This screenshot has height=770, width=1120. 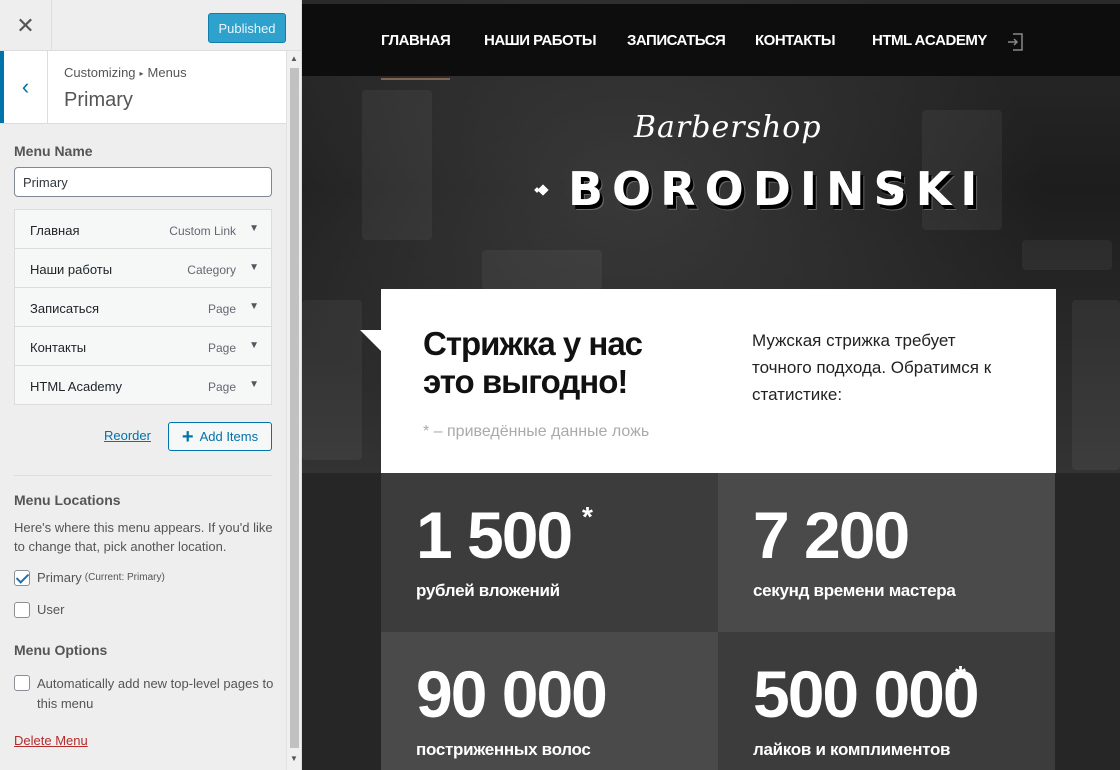 What do you see at coordinates (929, 40) in the screenshot?
I see `nav-item-academy: HTML ACADEMY` at bounding box center [929, 40].